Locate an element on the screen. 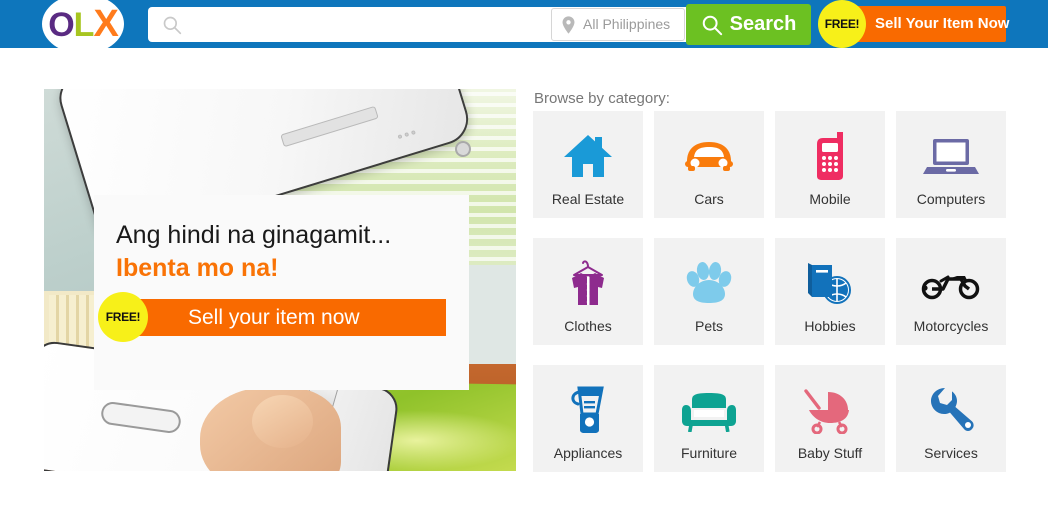  category-label: Mobile is located at coordinates (830, 199).